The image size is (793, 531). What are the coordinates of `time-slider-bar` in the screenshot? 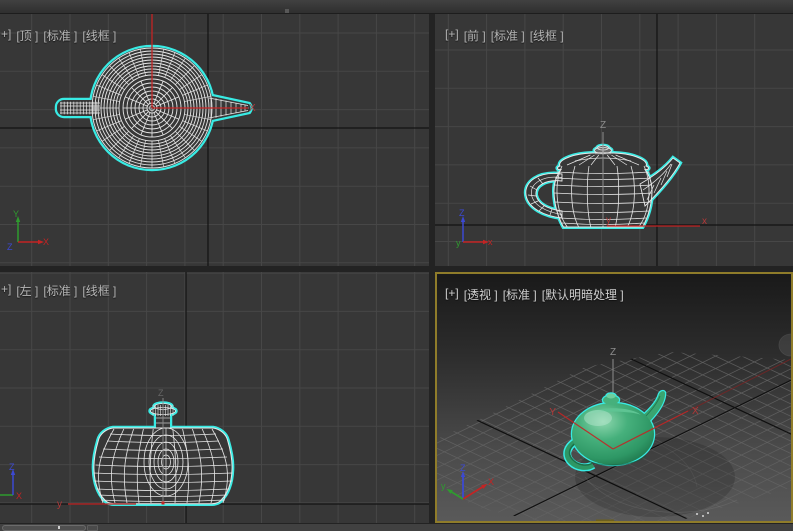 It's located at (44, 528).